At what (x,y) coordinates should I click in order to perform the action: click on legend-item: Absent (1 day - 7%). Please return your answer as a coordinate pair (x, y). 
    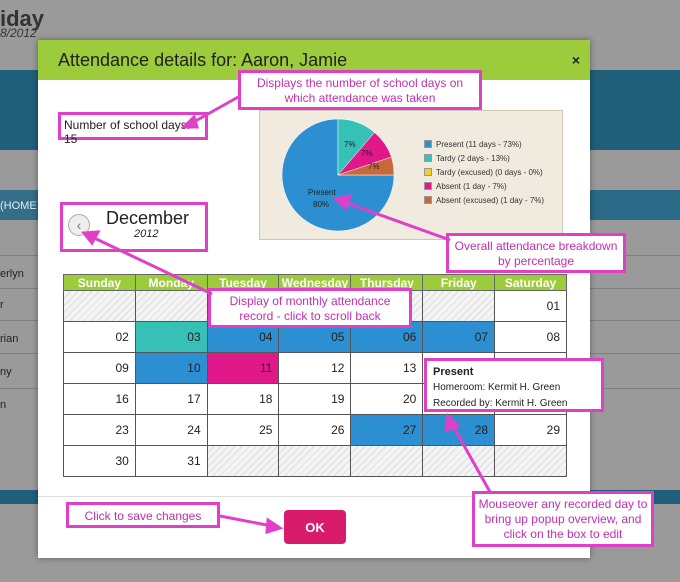
    Looking at the image, I should click on (484, 186).